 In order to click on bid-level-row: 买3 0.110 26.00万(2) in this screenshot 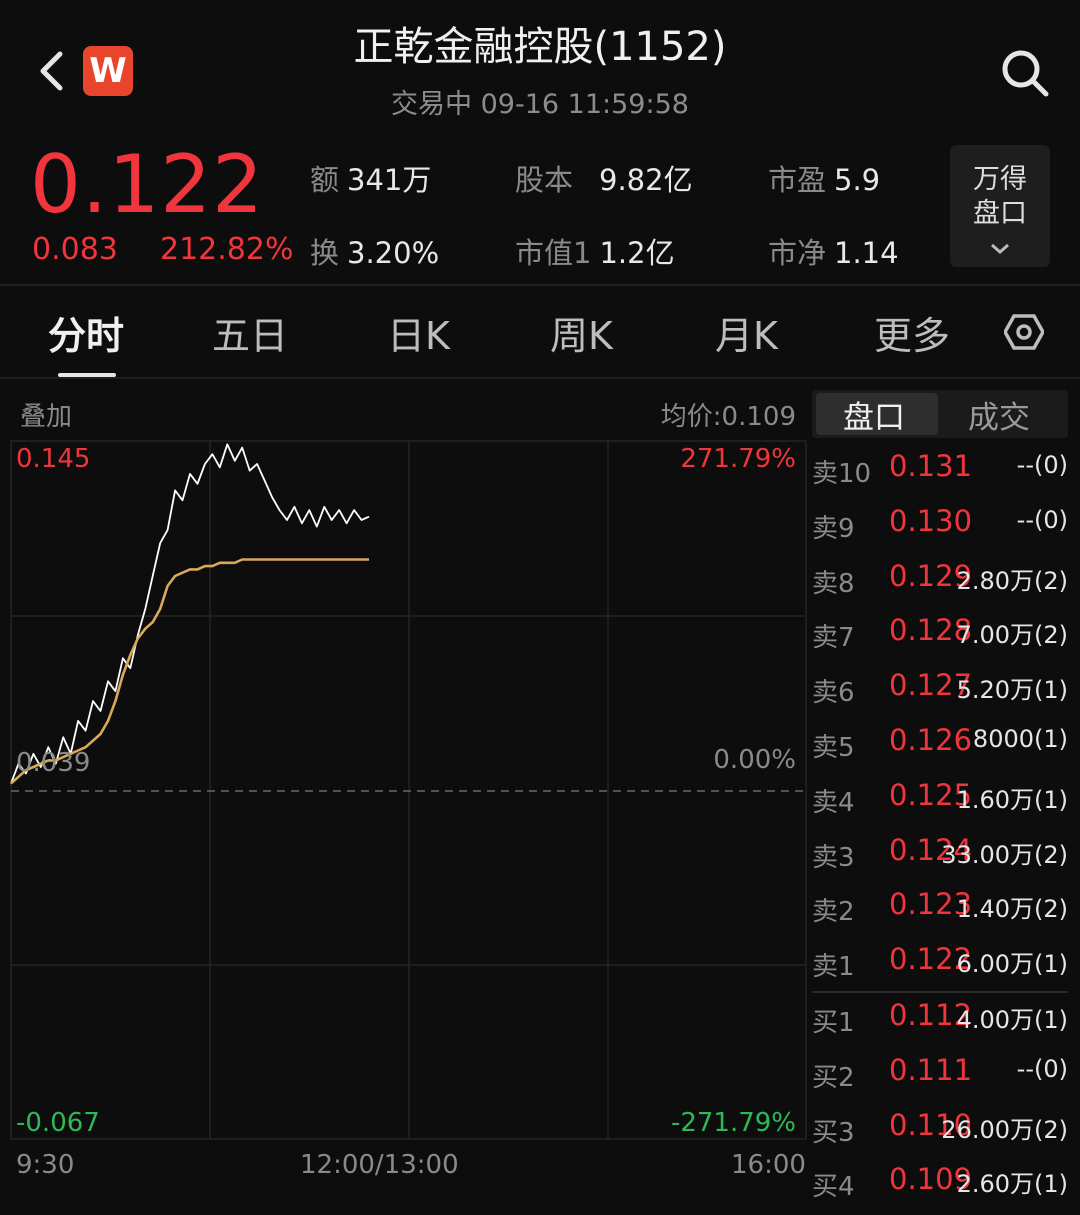, I will do `click(941, 1127)`.